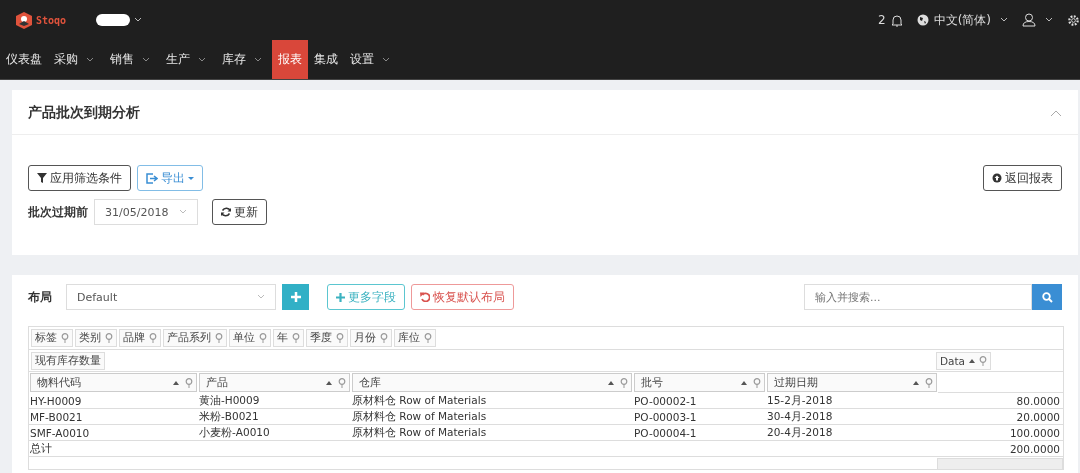 This screenshot has width=1080, height=473. Describe the element at coordinates (997, 178) in the screenshot. I see `arrow-up-circle-icon` at that location.